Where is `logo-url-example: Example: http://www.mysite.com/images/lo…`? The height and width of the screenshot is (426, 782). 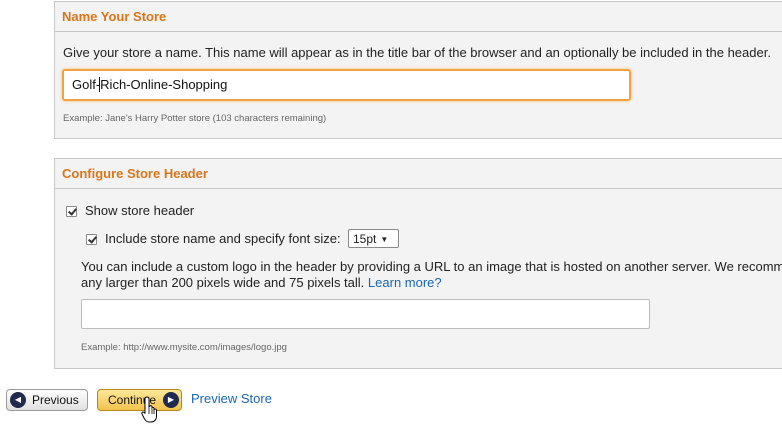
logo-url-example: Example: http://www.mysite.com/images/lo… is located at coordinates (184, 347).